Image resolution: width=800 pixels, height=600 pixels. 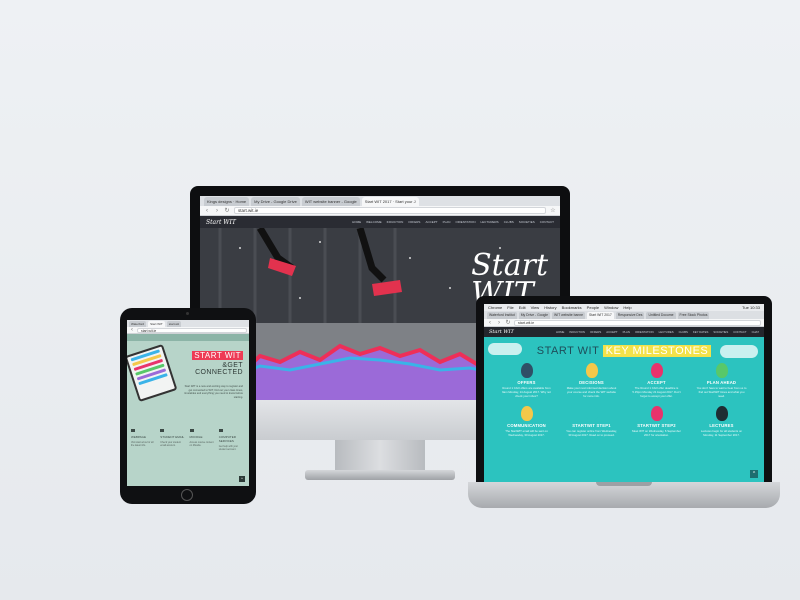 What do you see at coordinates (490, 222) in the screenshot?
I see `nav-link: Lecturers` at bounding box center [490, 222].